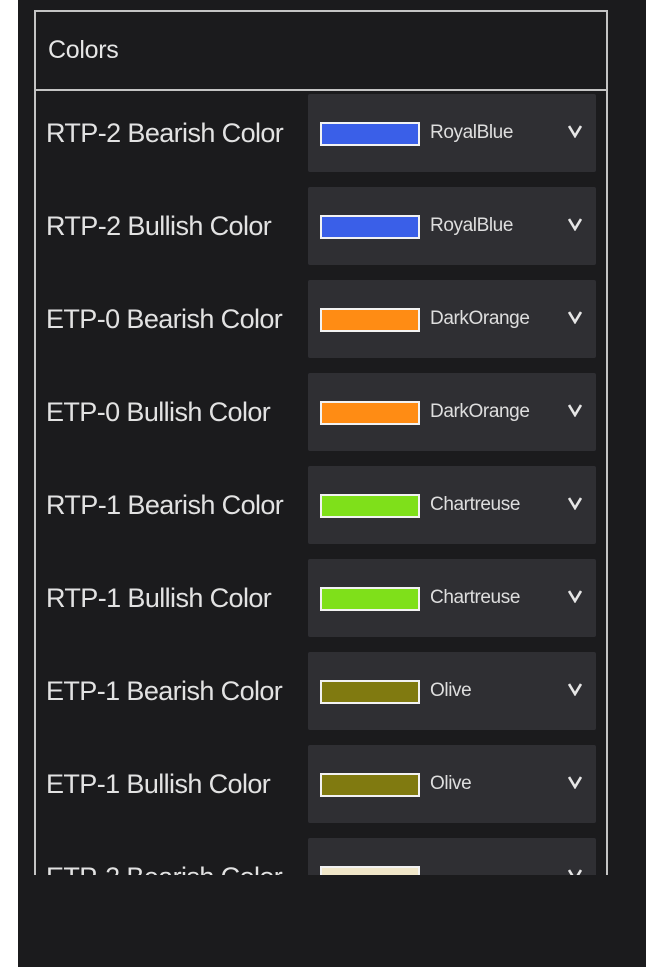 The height and width of the screenshot is (967, 646). Describe the element at coordinates (165, 505) in the screenshot. I see `setting-label: RTP-1 Bearish Color` at that location.